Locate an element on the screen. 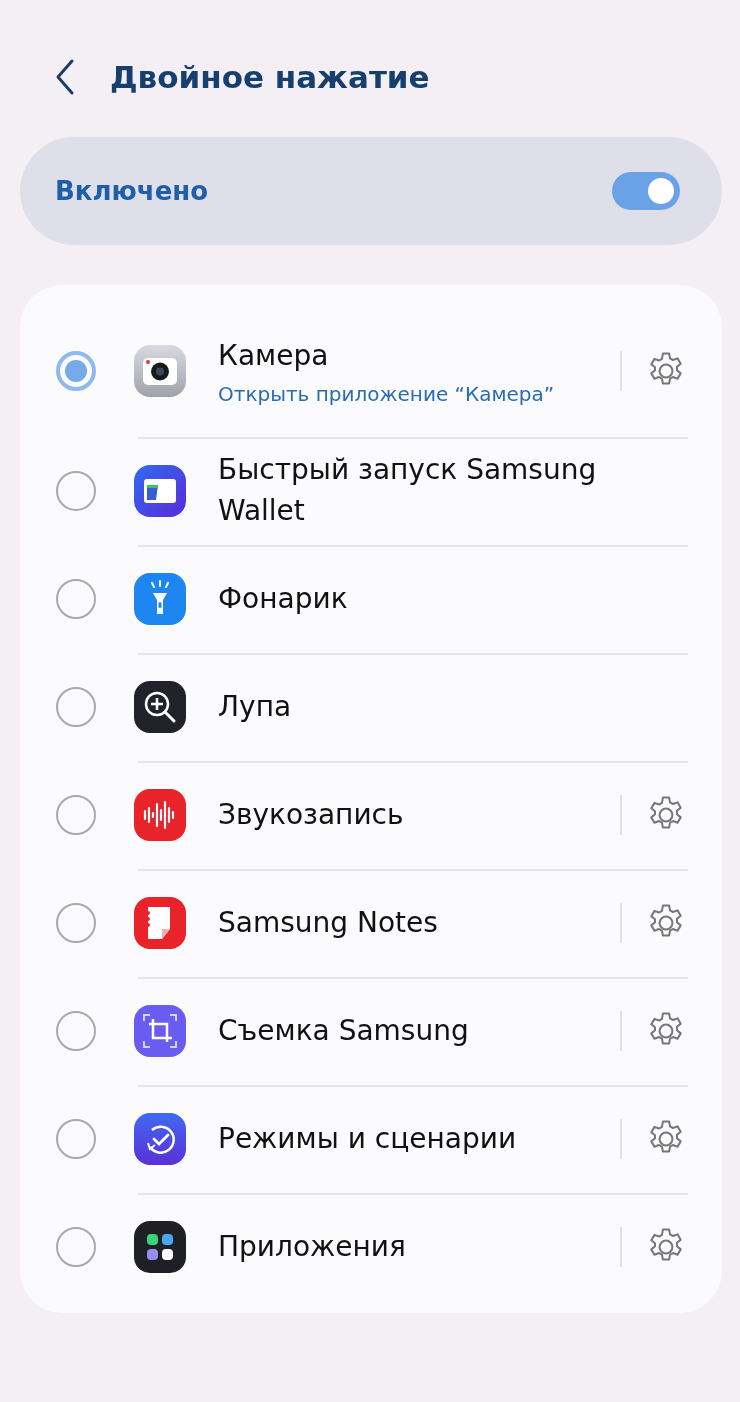  option-title: Приложения is located at coordinates (312, 1246).